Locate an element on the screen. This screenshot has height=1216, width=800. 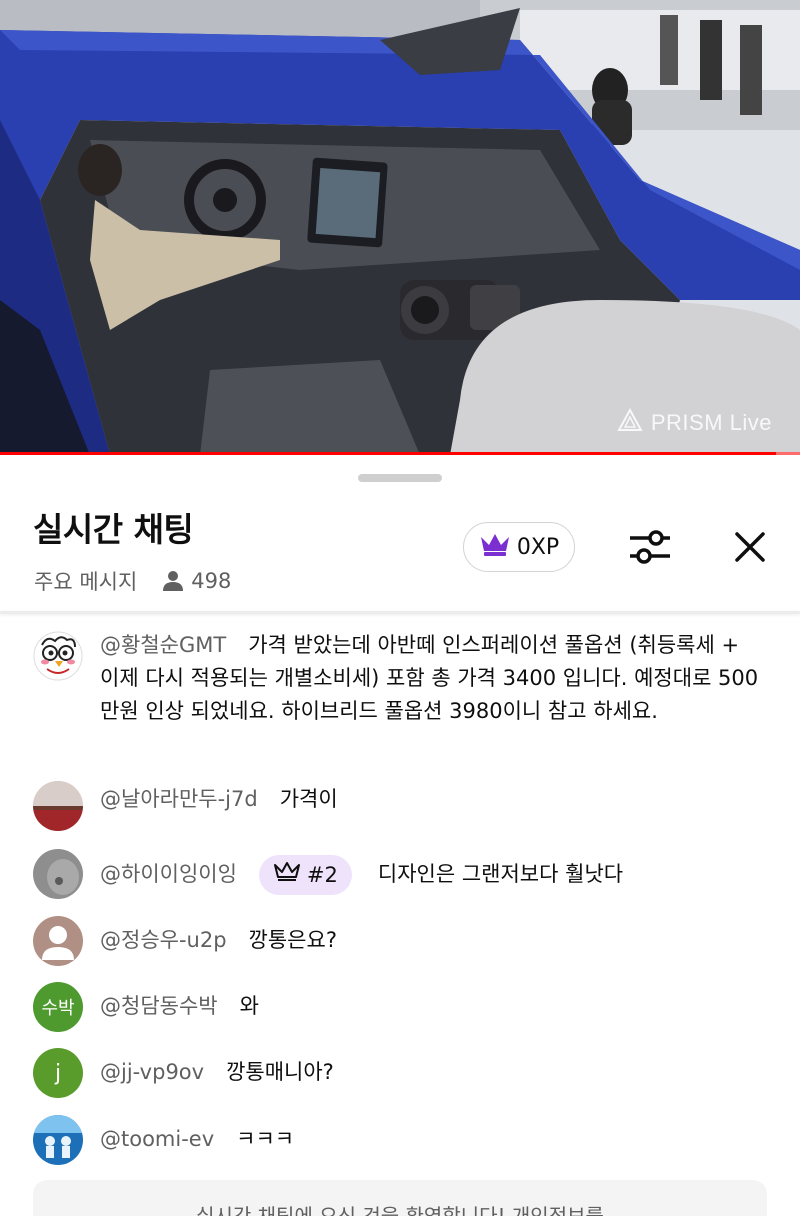
message-text: 디자인은 그랜저보다 훨낫다 is located at coordinates (500, 874).